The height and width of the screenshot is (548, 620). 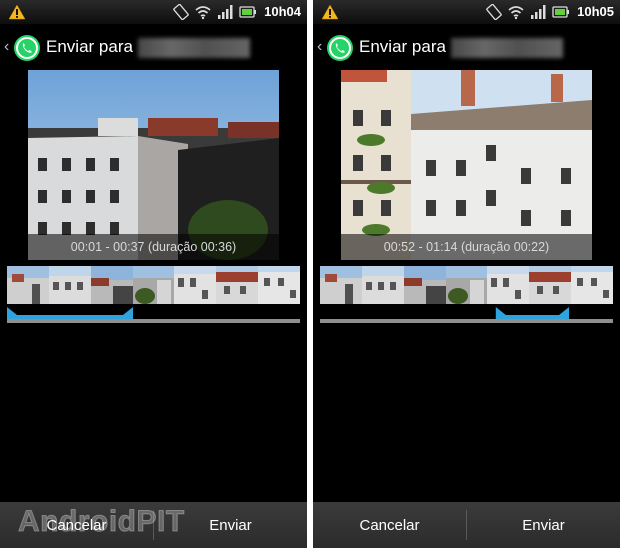 I want to click on trim-time-range: 00:01 - 00:37 (duração 00:36), so click(x=153, y=247).